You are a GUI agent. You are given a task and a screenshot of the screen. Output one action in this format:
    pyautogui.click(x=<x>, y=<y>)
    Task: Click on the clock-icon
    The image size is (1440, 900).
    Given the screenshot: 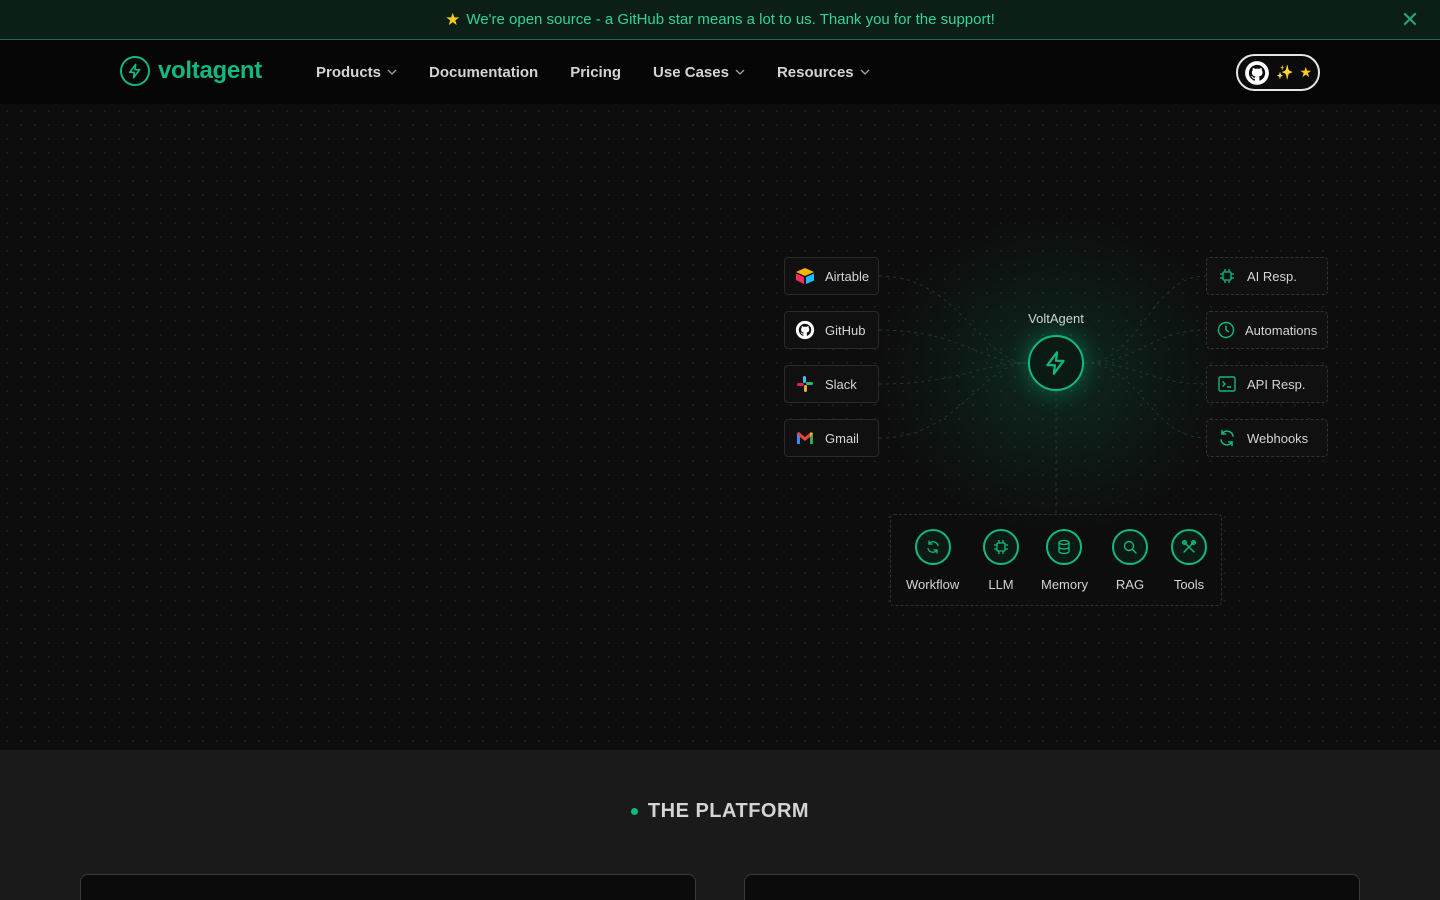 What is the action you would take?
    pyautogui.click(x=1226, y=330)
    